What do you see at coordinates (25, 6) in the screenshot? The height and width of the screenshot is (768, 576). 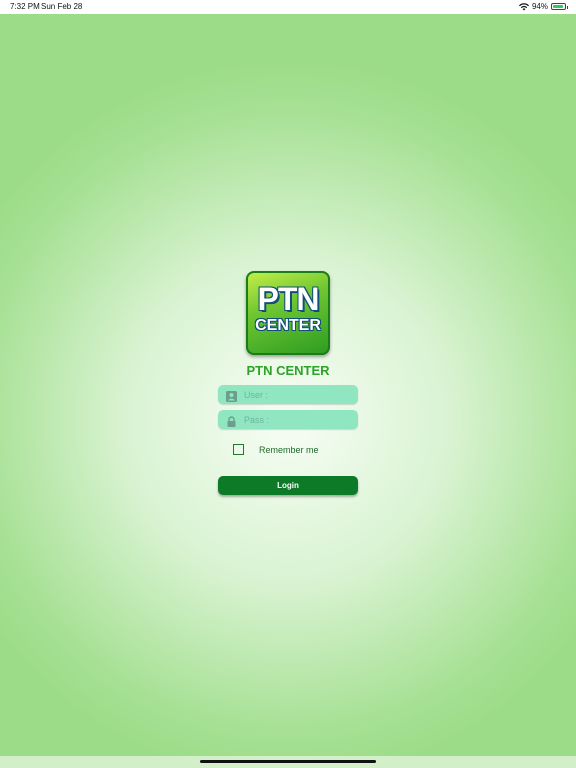 I see `status-time: 7:32 PM` at bounding box center [25, 6].